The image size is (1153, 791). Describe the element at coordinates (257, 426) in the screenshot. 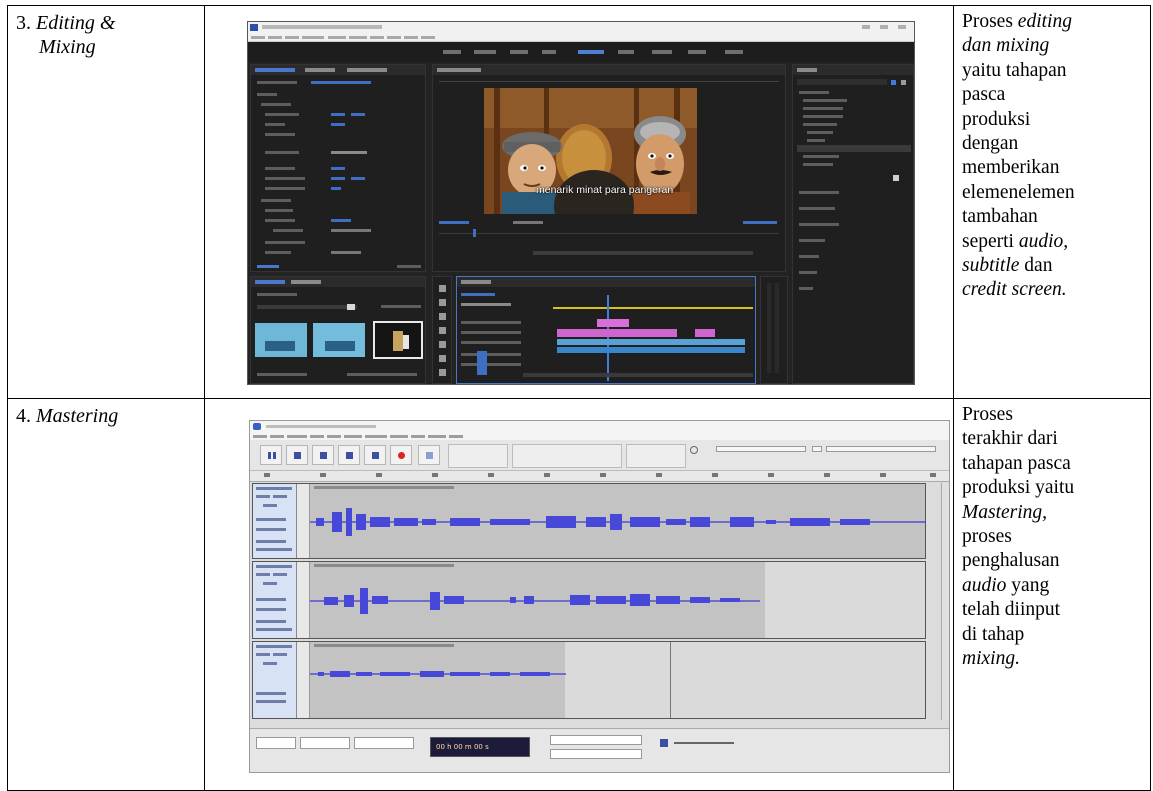

I see `audacity-logo-icon` at that location.